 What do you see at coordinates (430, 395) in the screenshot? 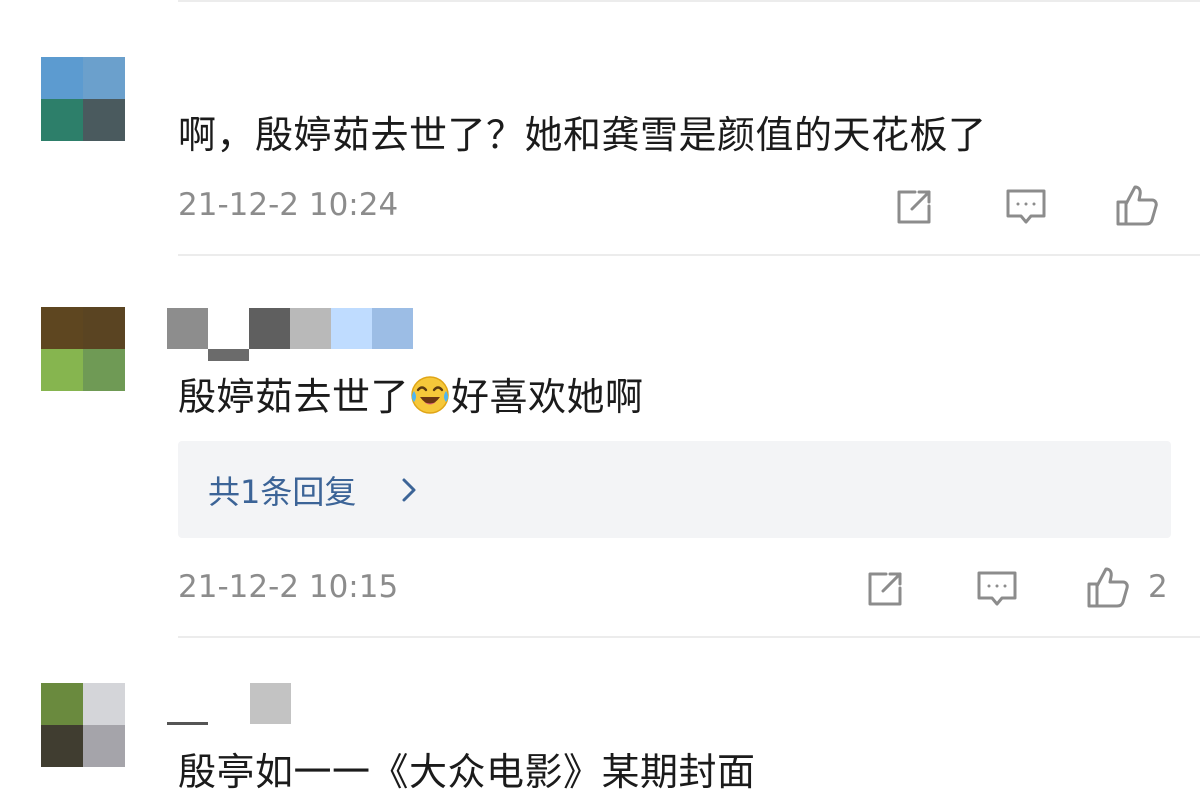
I see `laughing-crying-emoji-icon` at bounding box center [430, 395].